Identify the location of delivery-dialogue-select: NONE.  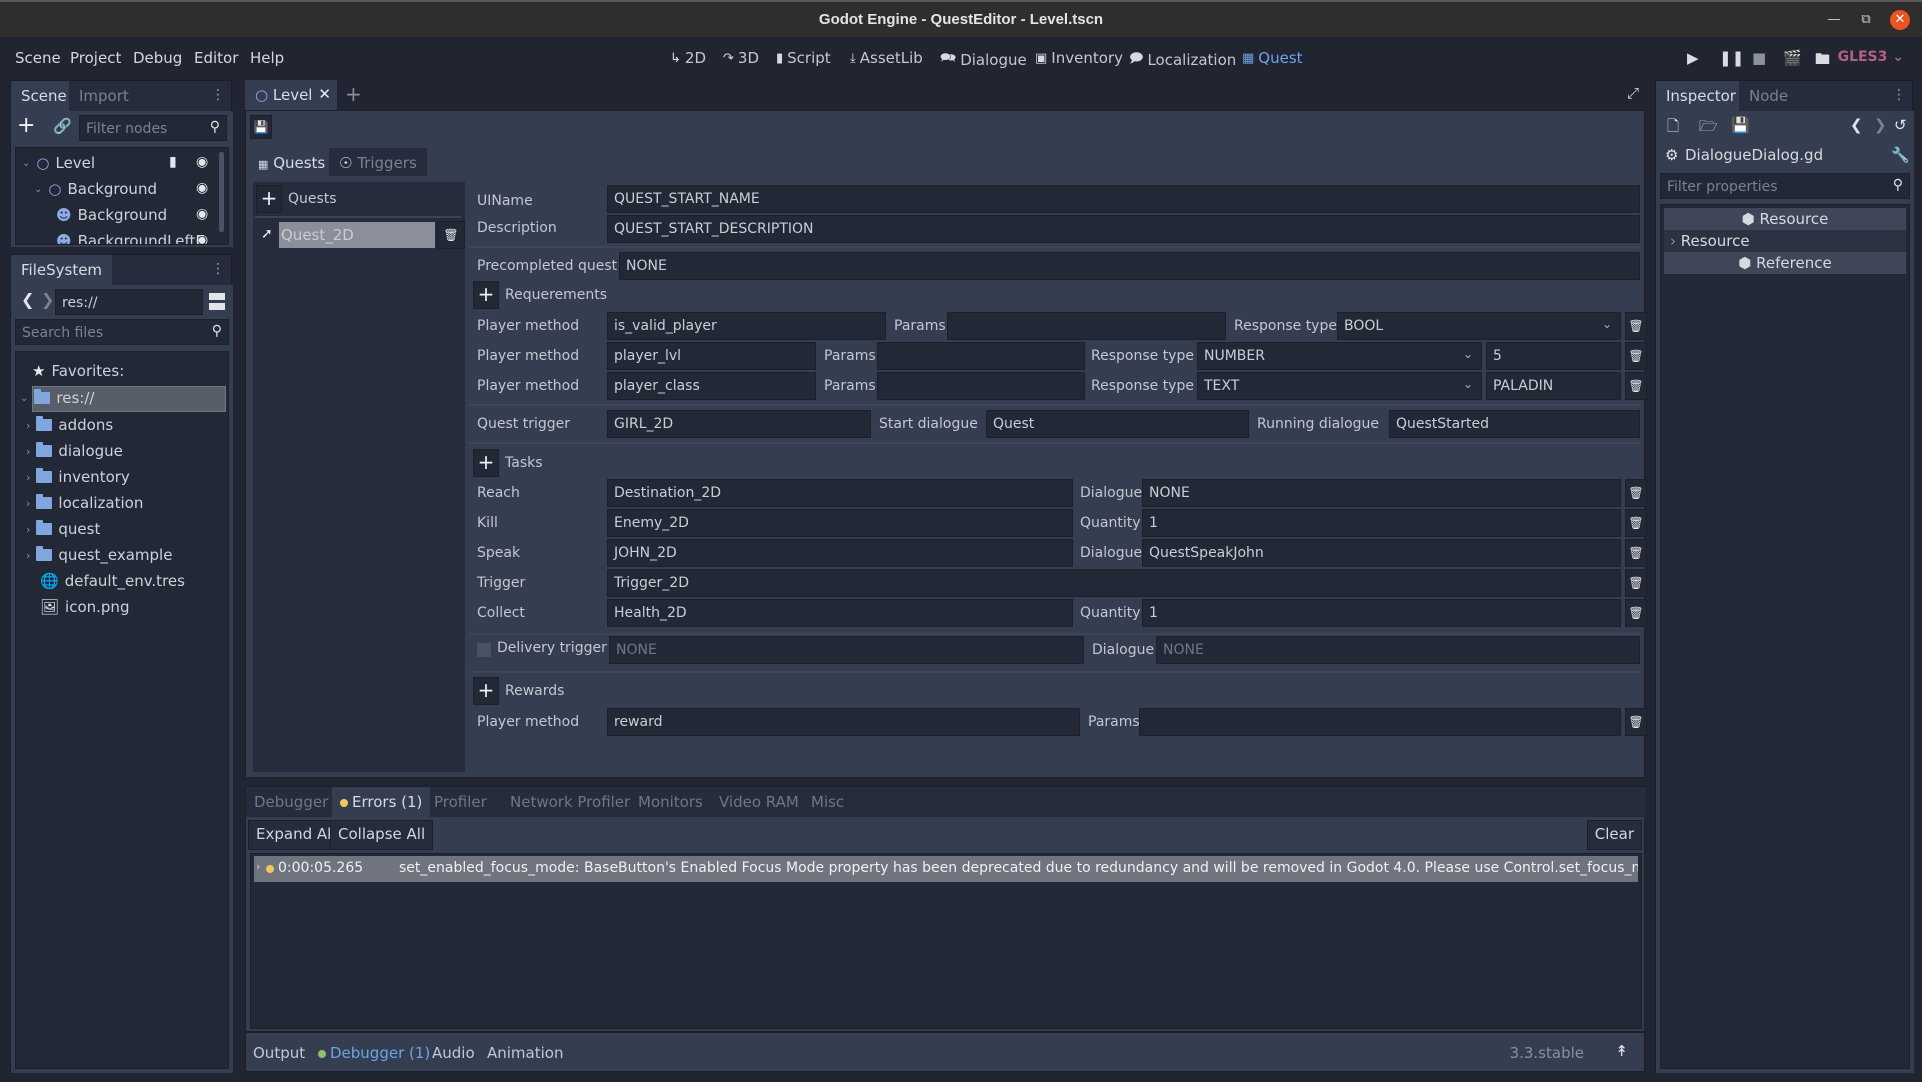
(1398, 650).